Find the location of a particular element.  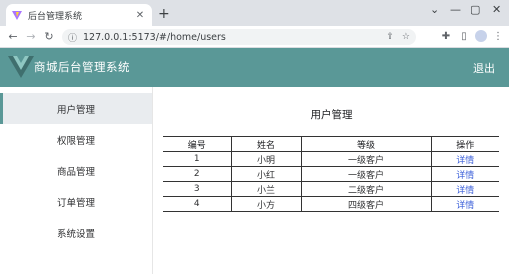

table-row: 2 小红 一级客户 详情 is located at coordinates (331, 174).